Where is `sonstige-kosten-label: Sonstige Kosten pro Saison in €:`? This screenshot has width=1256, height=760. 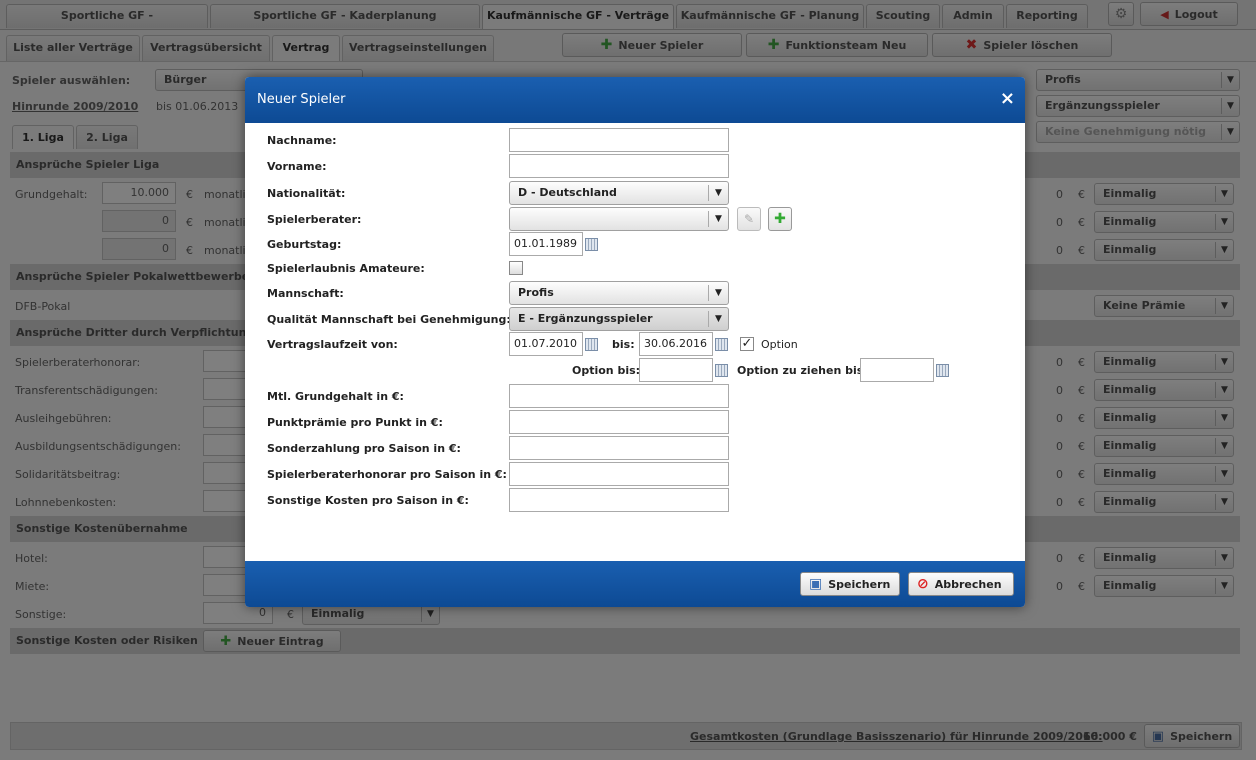
sonstige-kosten-label: Sonstige Kosten pro Saison in €: is located at coordinates (368, 500).